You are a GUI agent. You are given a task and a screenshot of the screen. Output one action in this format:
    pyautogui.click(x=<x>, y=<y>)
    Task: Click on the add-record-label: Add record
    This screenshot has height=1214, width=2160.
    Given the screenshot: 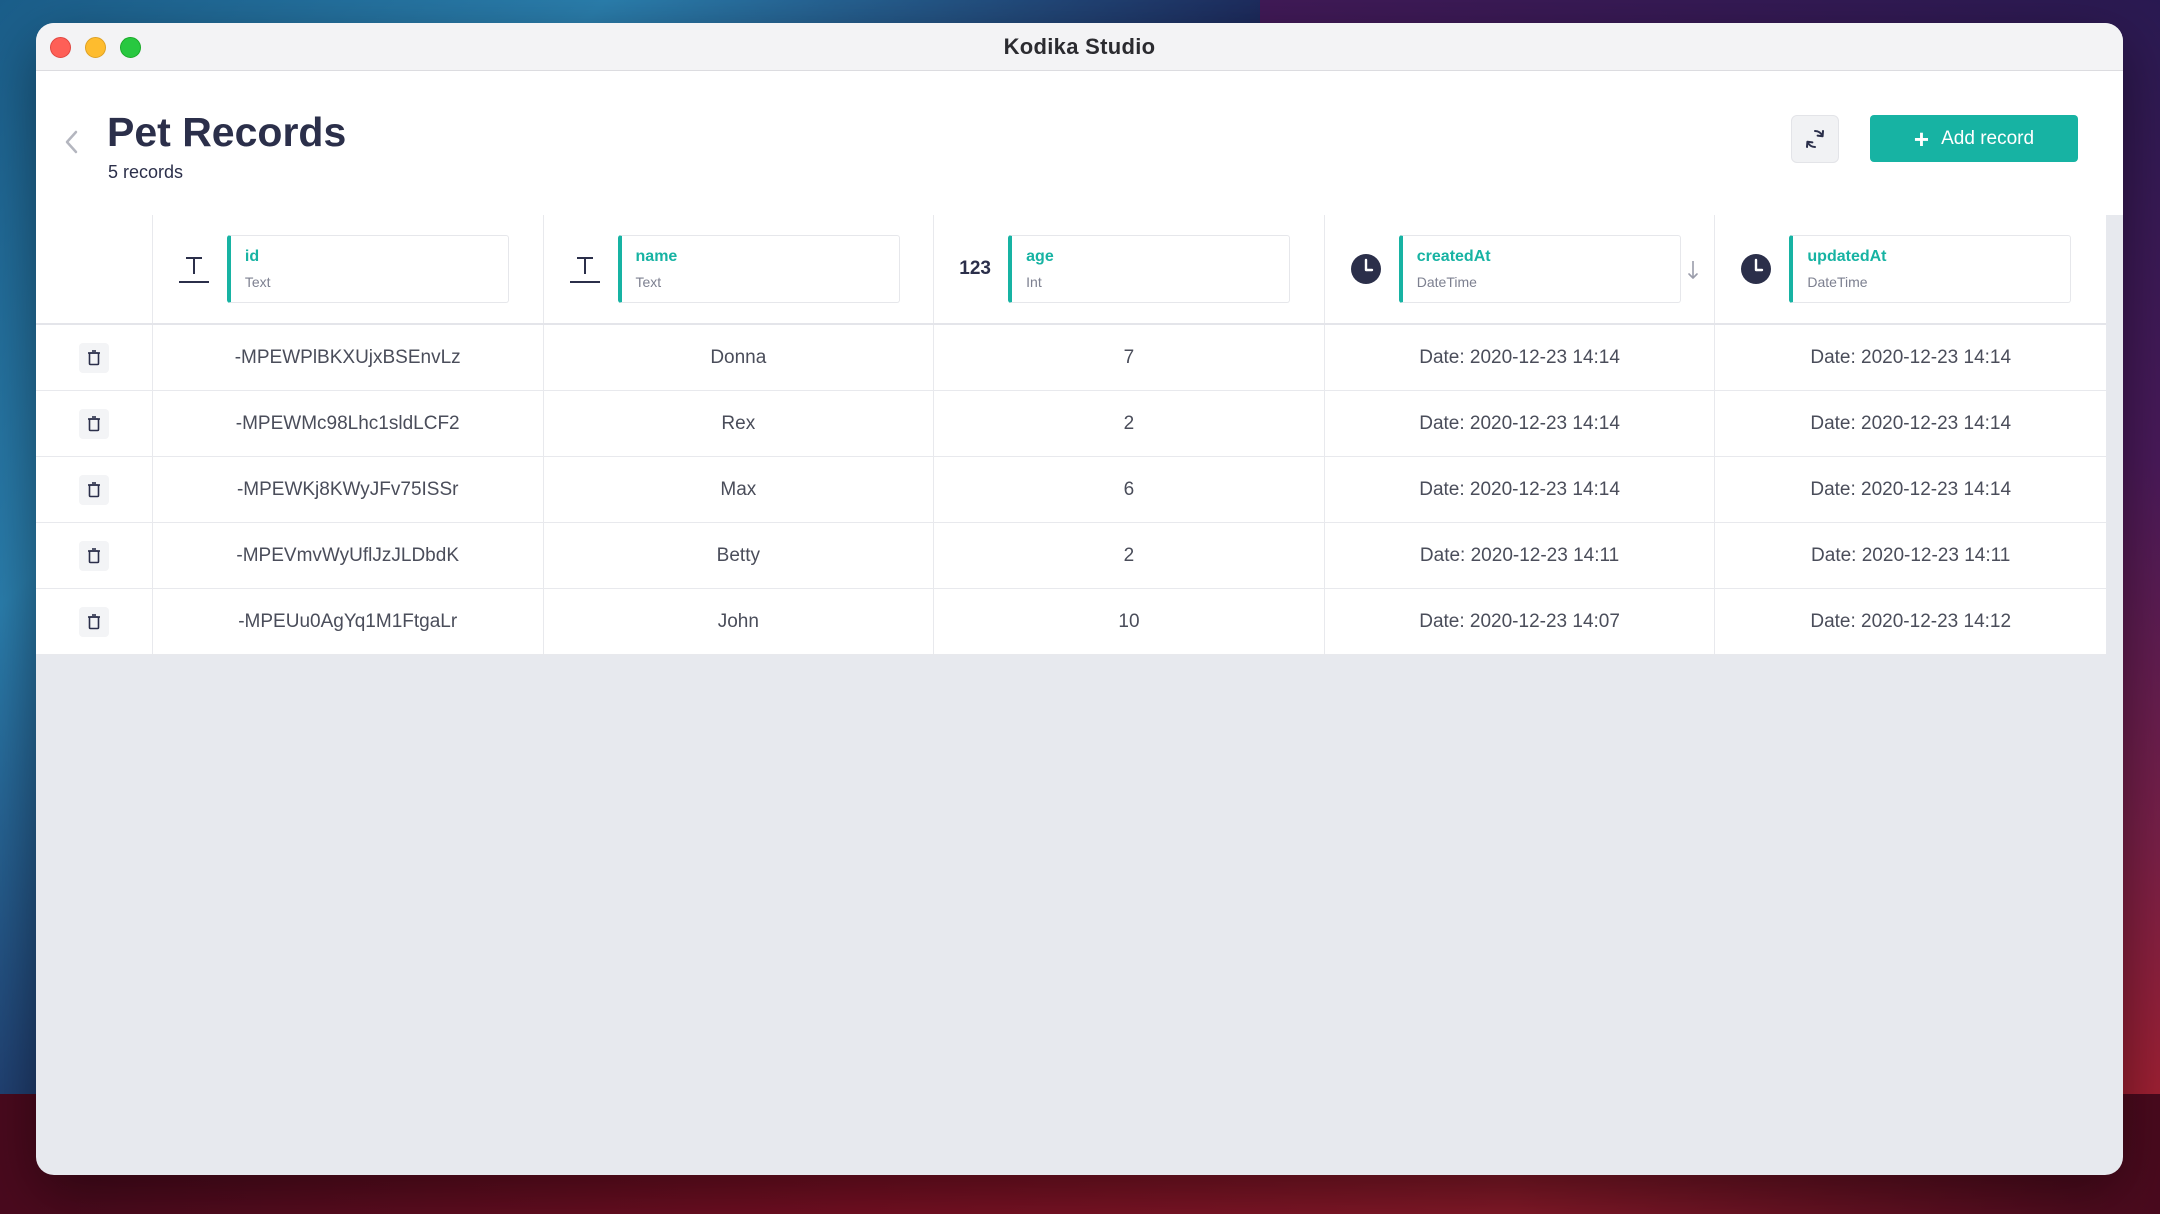 What is the action you would take?
    pyautogui.click(x=1988, y=138)
    